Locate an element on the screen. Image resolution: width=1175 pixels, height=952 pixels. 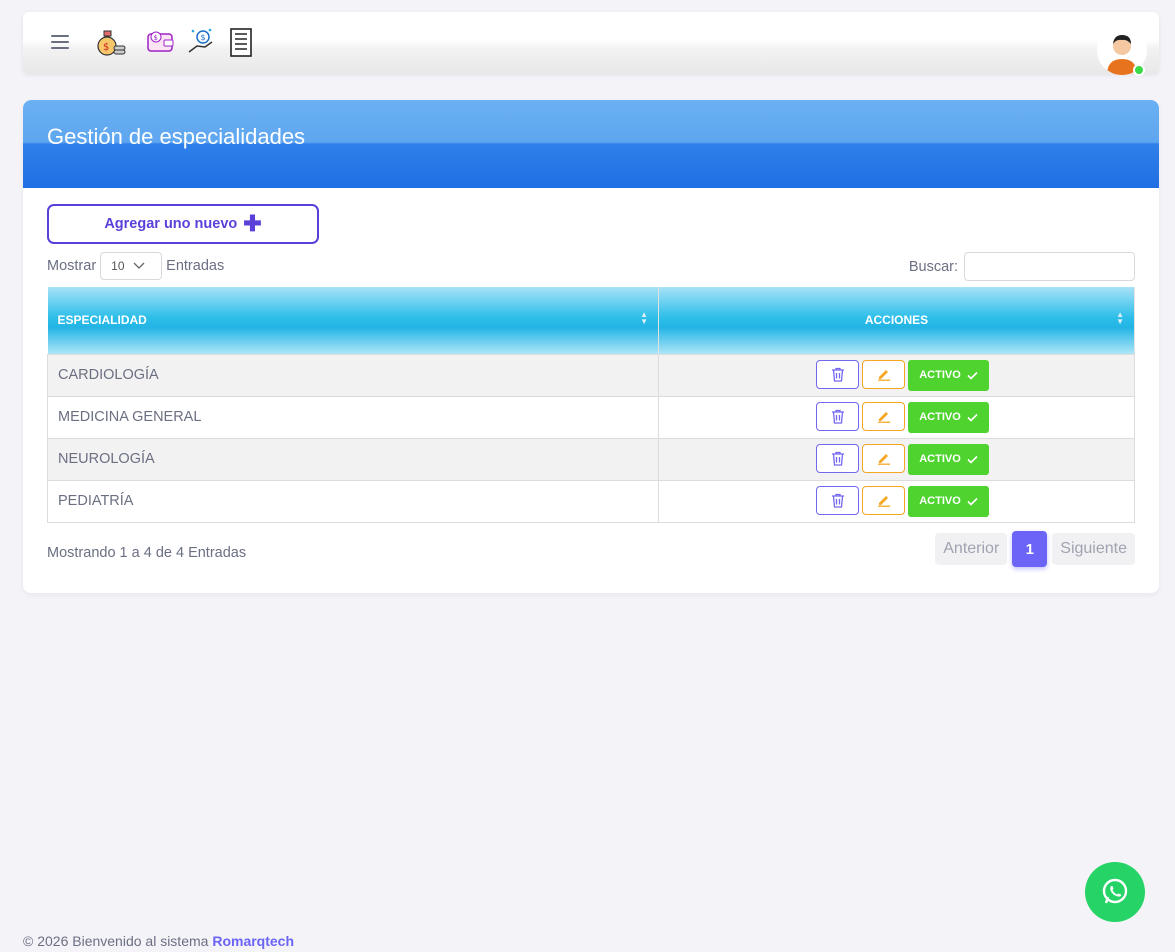
table-row: NEUROLOGÍA ACTIVO is located at coordinates (591, 459).